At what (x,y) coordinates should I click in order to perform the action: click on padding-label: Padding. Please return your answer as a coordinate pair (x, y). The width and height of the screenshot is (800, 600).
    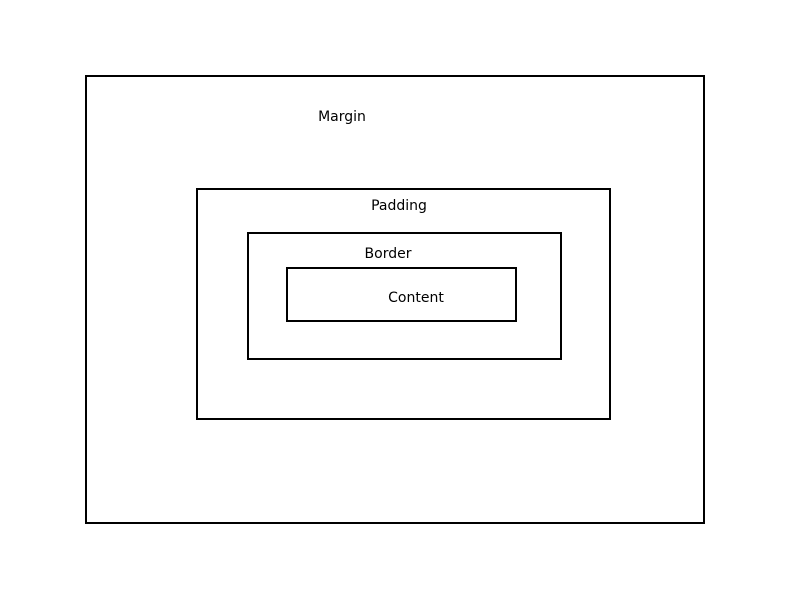
    Looking at the image, I should click on (399, 206).